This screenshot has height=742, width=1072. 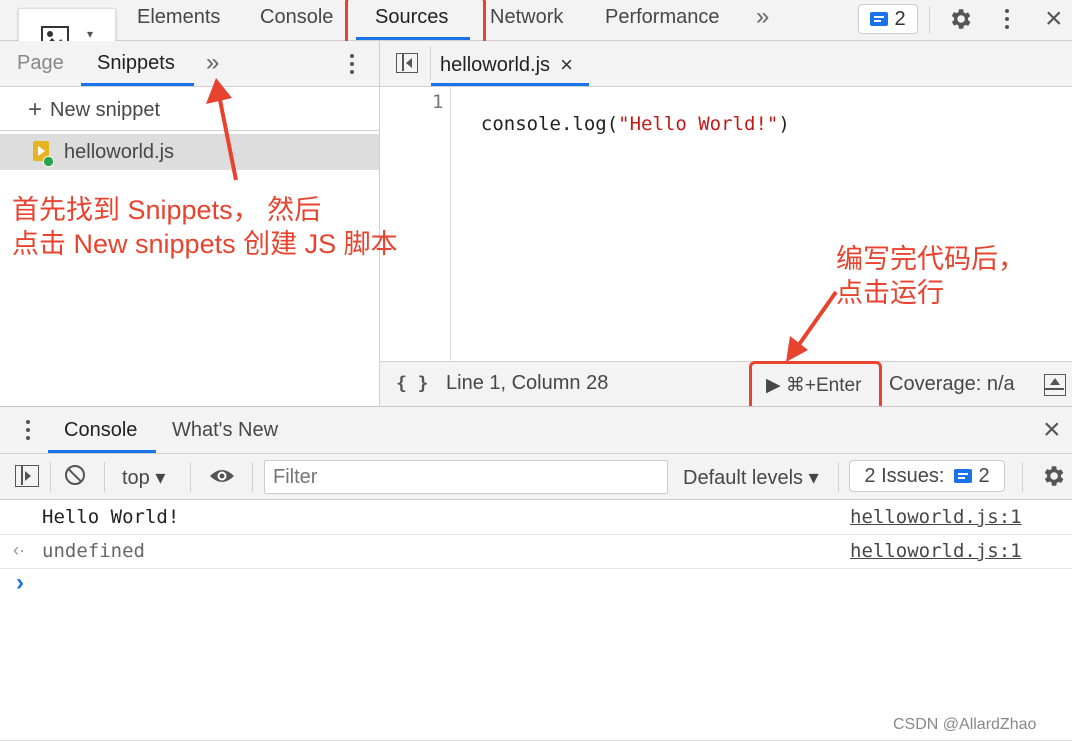 I want to click on more-tabs-icon: », so click(x=762, y=17).